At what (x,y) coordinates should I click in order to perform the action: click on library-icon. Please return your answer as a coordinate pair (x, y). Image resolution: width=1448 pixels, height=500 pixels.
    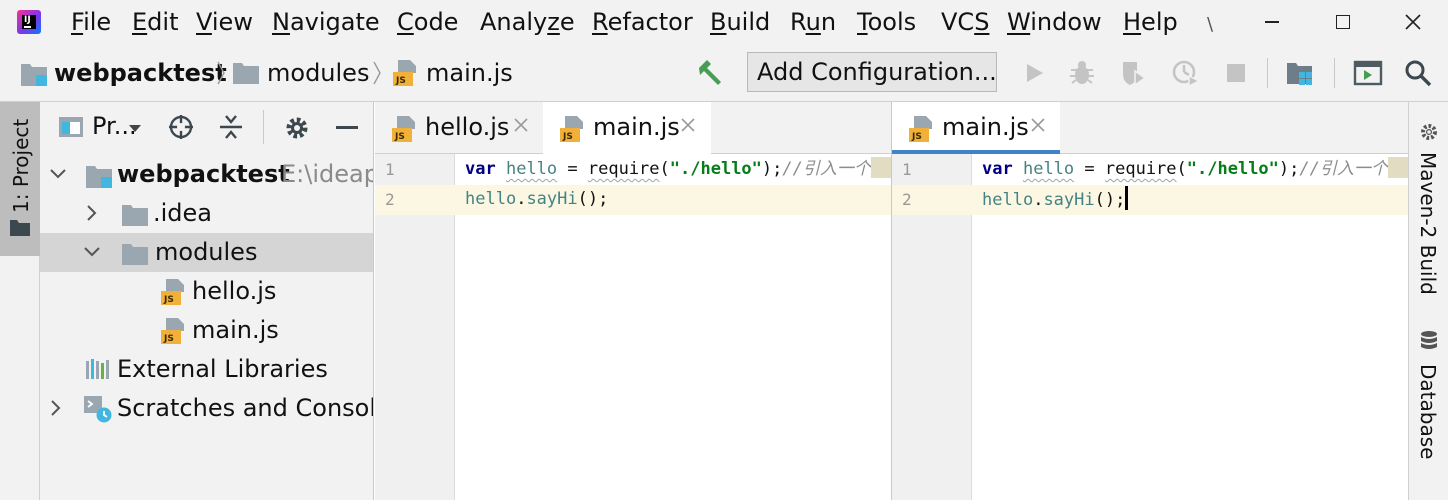
    Looking at the image, I should click on (97, 369).